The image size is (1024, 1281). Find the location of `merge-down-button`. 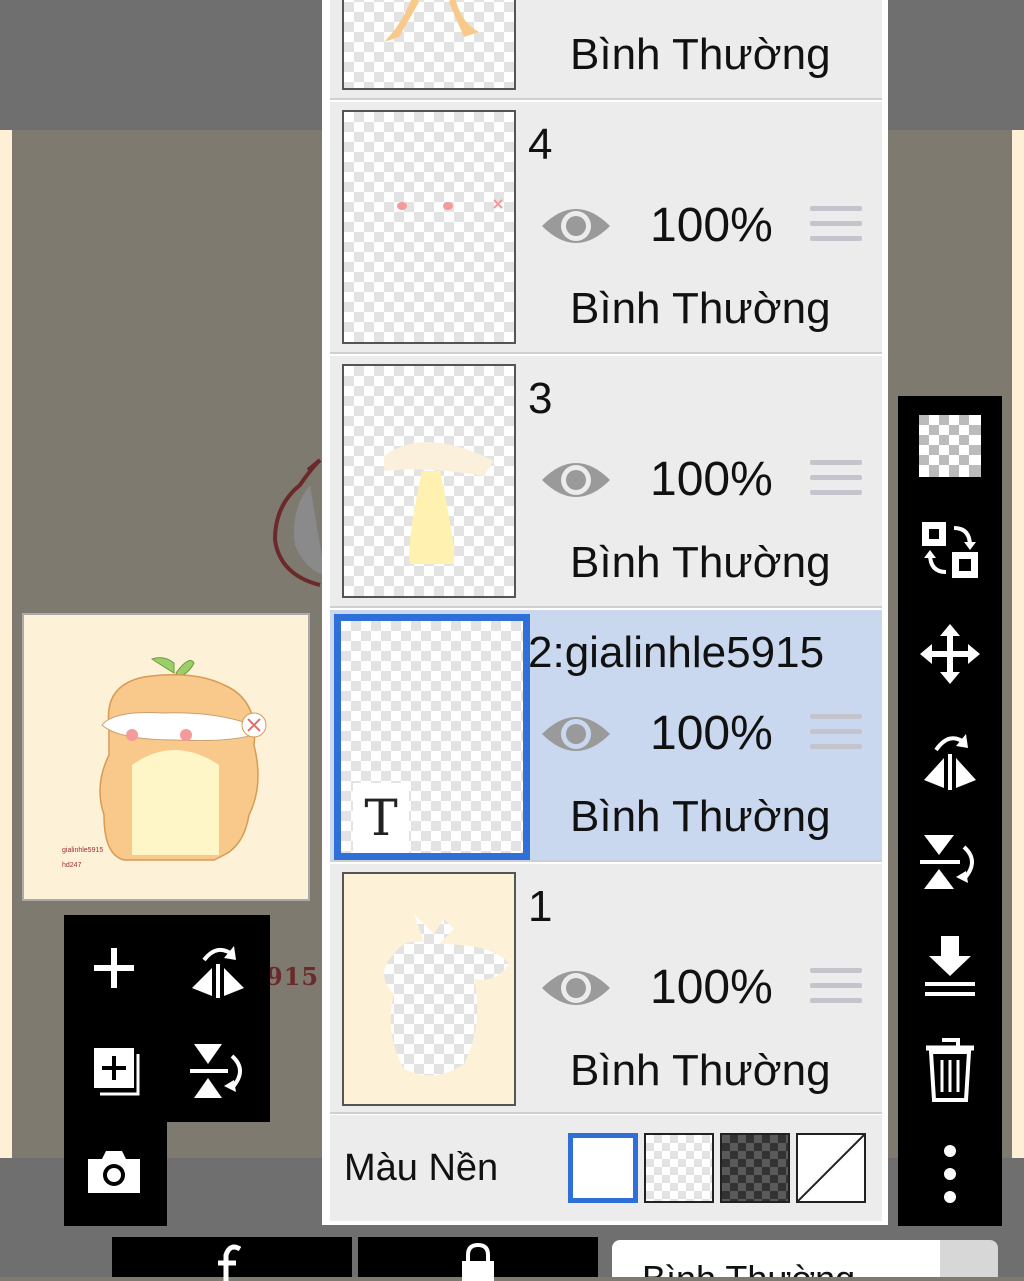

merge-down-button is located at coordinates (950, 966).